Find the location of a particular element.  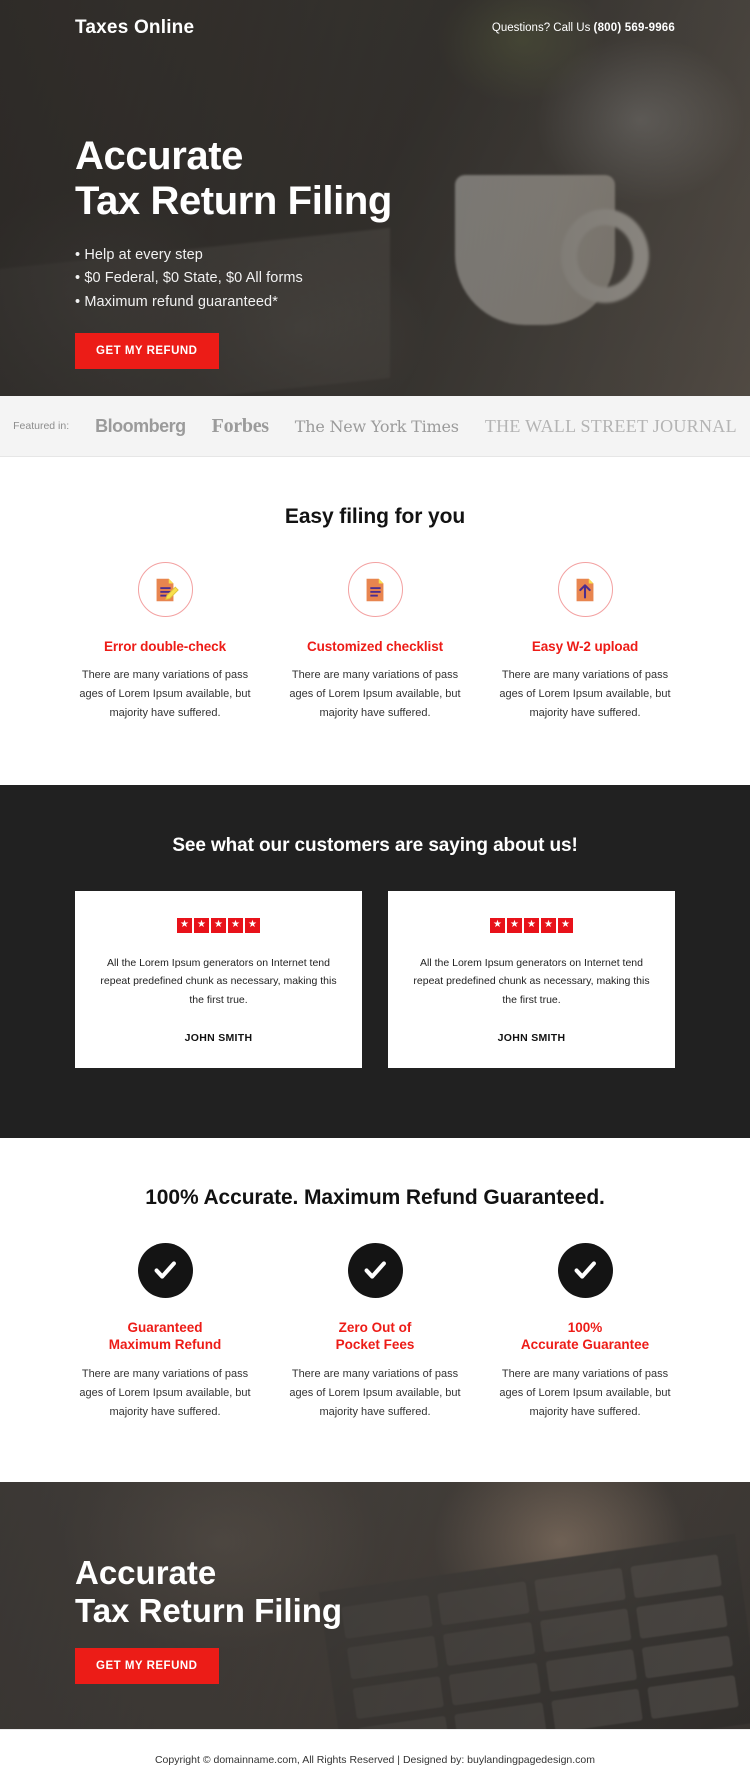

contact-phone: Questions? Call Us (800) 569-9966 is located at coordinates (583, 28).